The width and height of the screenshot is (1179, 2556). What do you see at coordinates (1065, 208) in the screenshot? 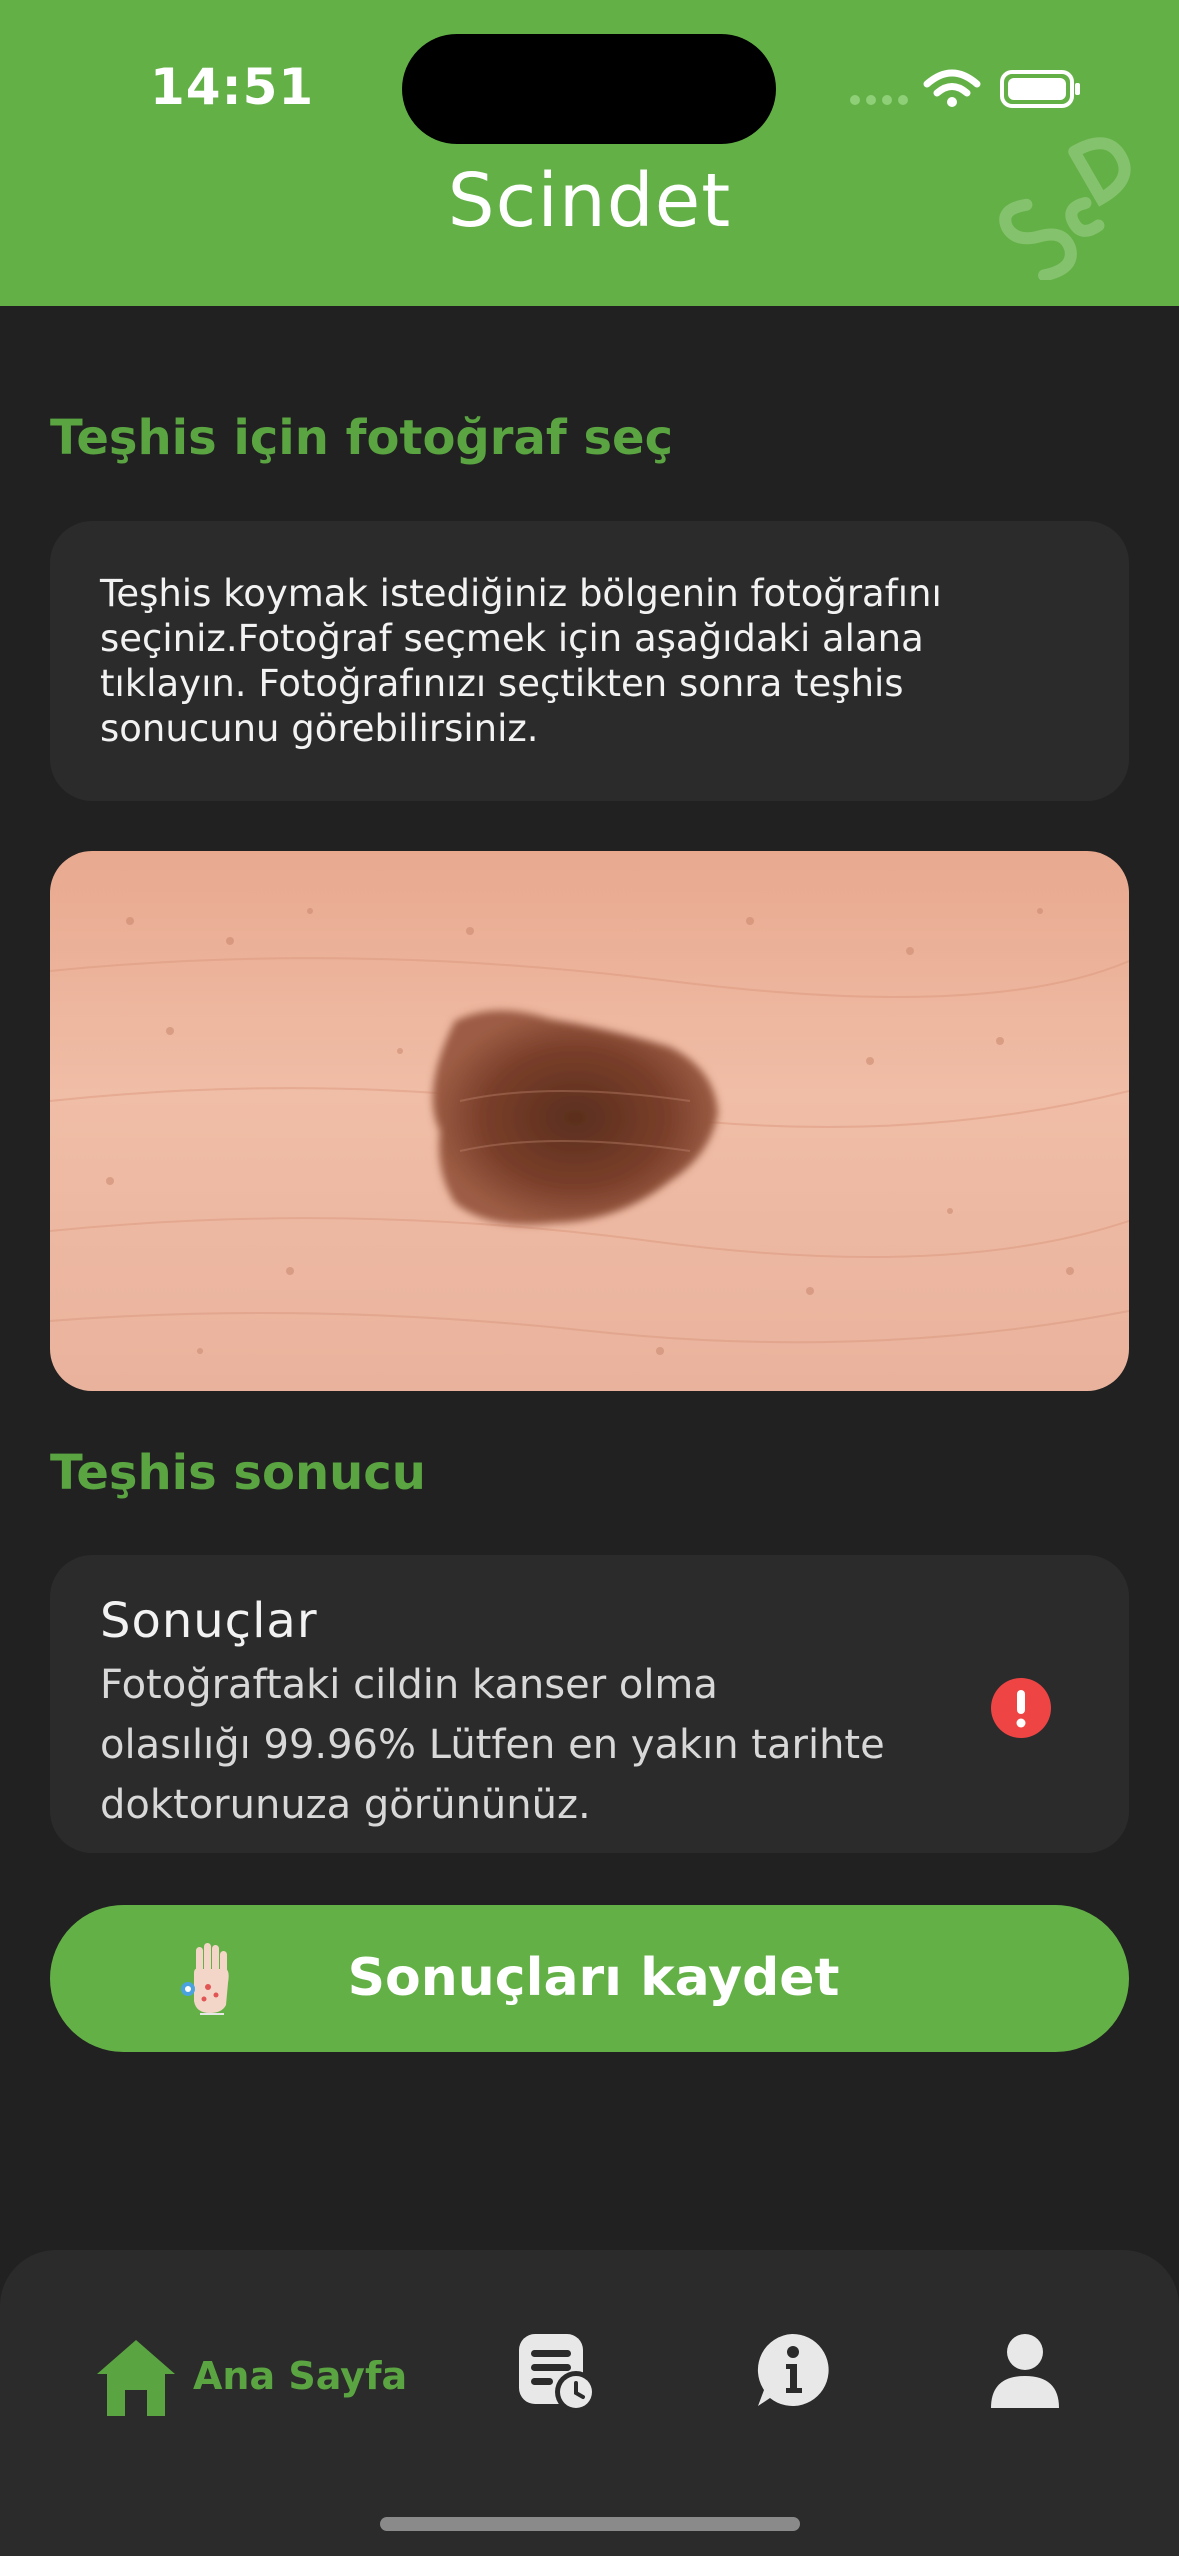
I see `logo-watermark` at bounding box center [1065, 208].